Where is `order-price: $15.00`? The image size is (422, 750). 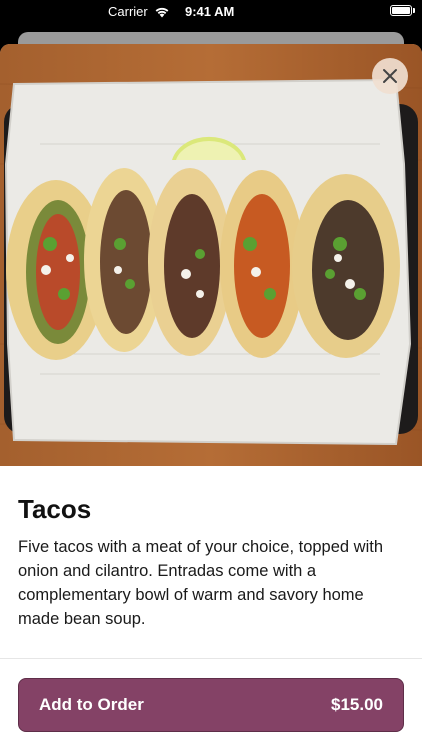 order-price: $15.00 is located at coordinates (357, 704).